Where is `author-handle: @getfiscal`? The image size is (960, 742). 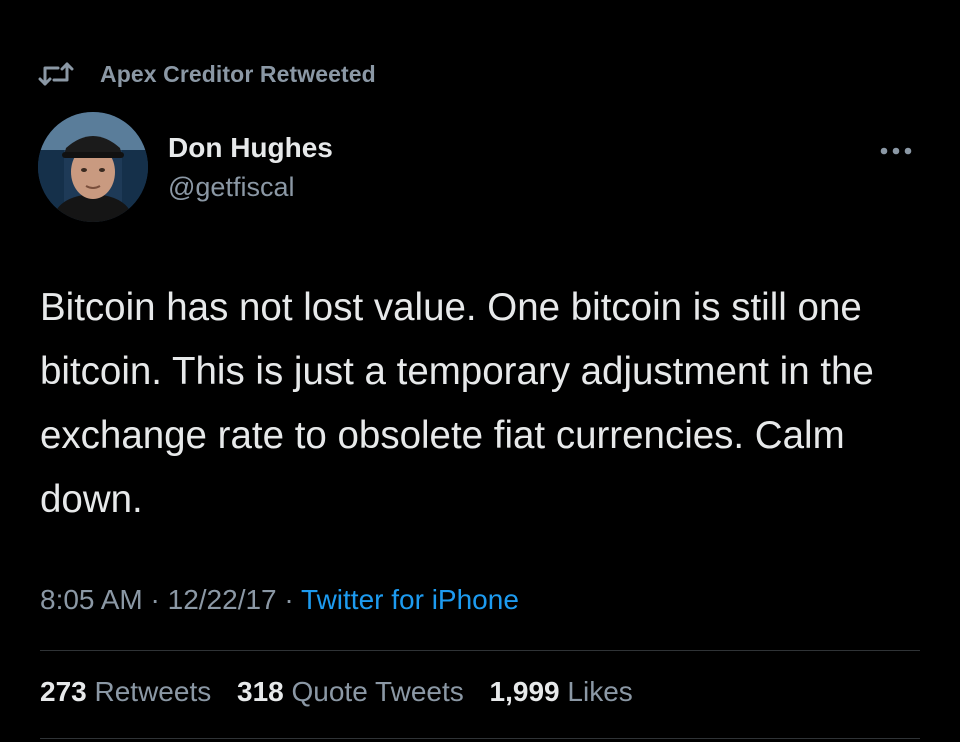
author-handle: @getfiscal is located at coordinates (231, 187).